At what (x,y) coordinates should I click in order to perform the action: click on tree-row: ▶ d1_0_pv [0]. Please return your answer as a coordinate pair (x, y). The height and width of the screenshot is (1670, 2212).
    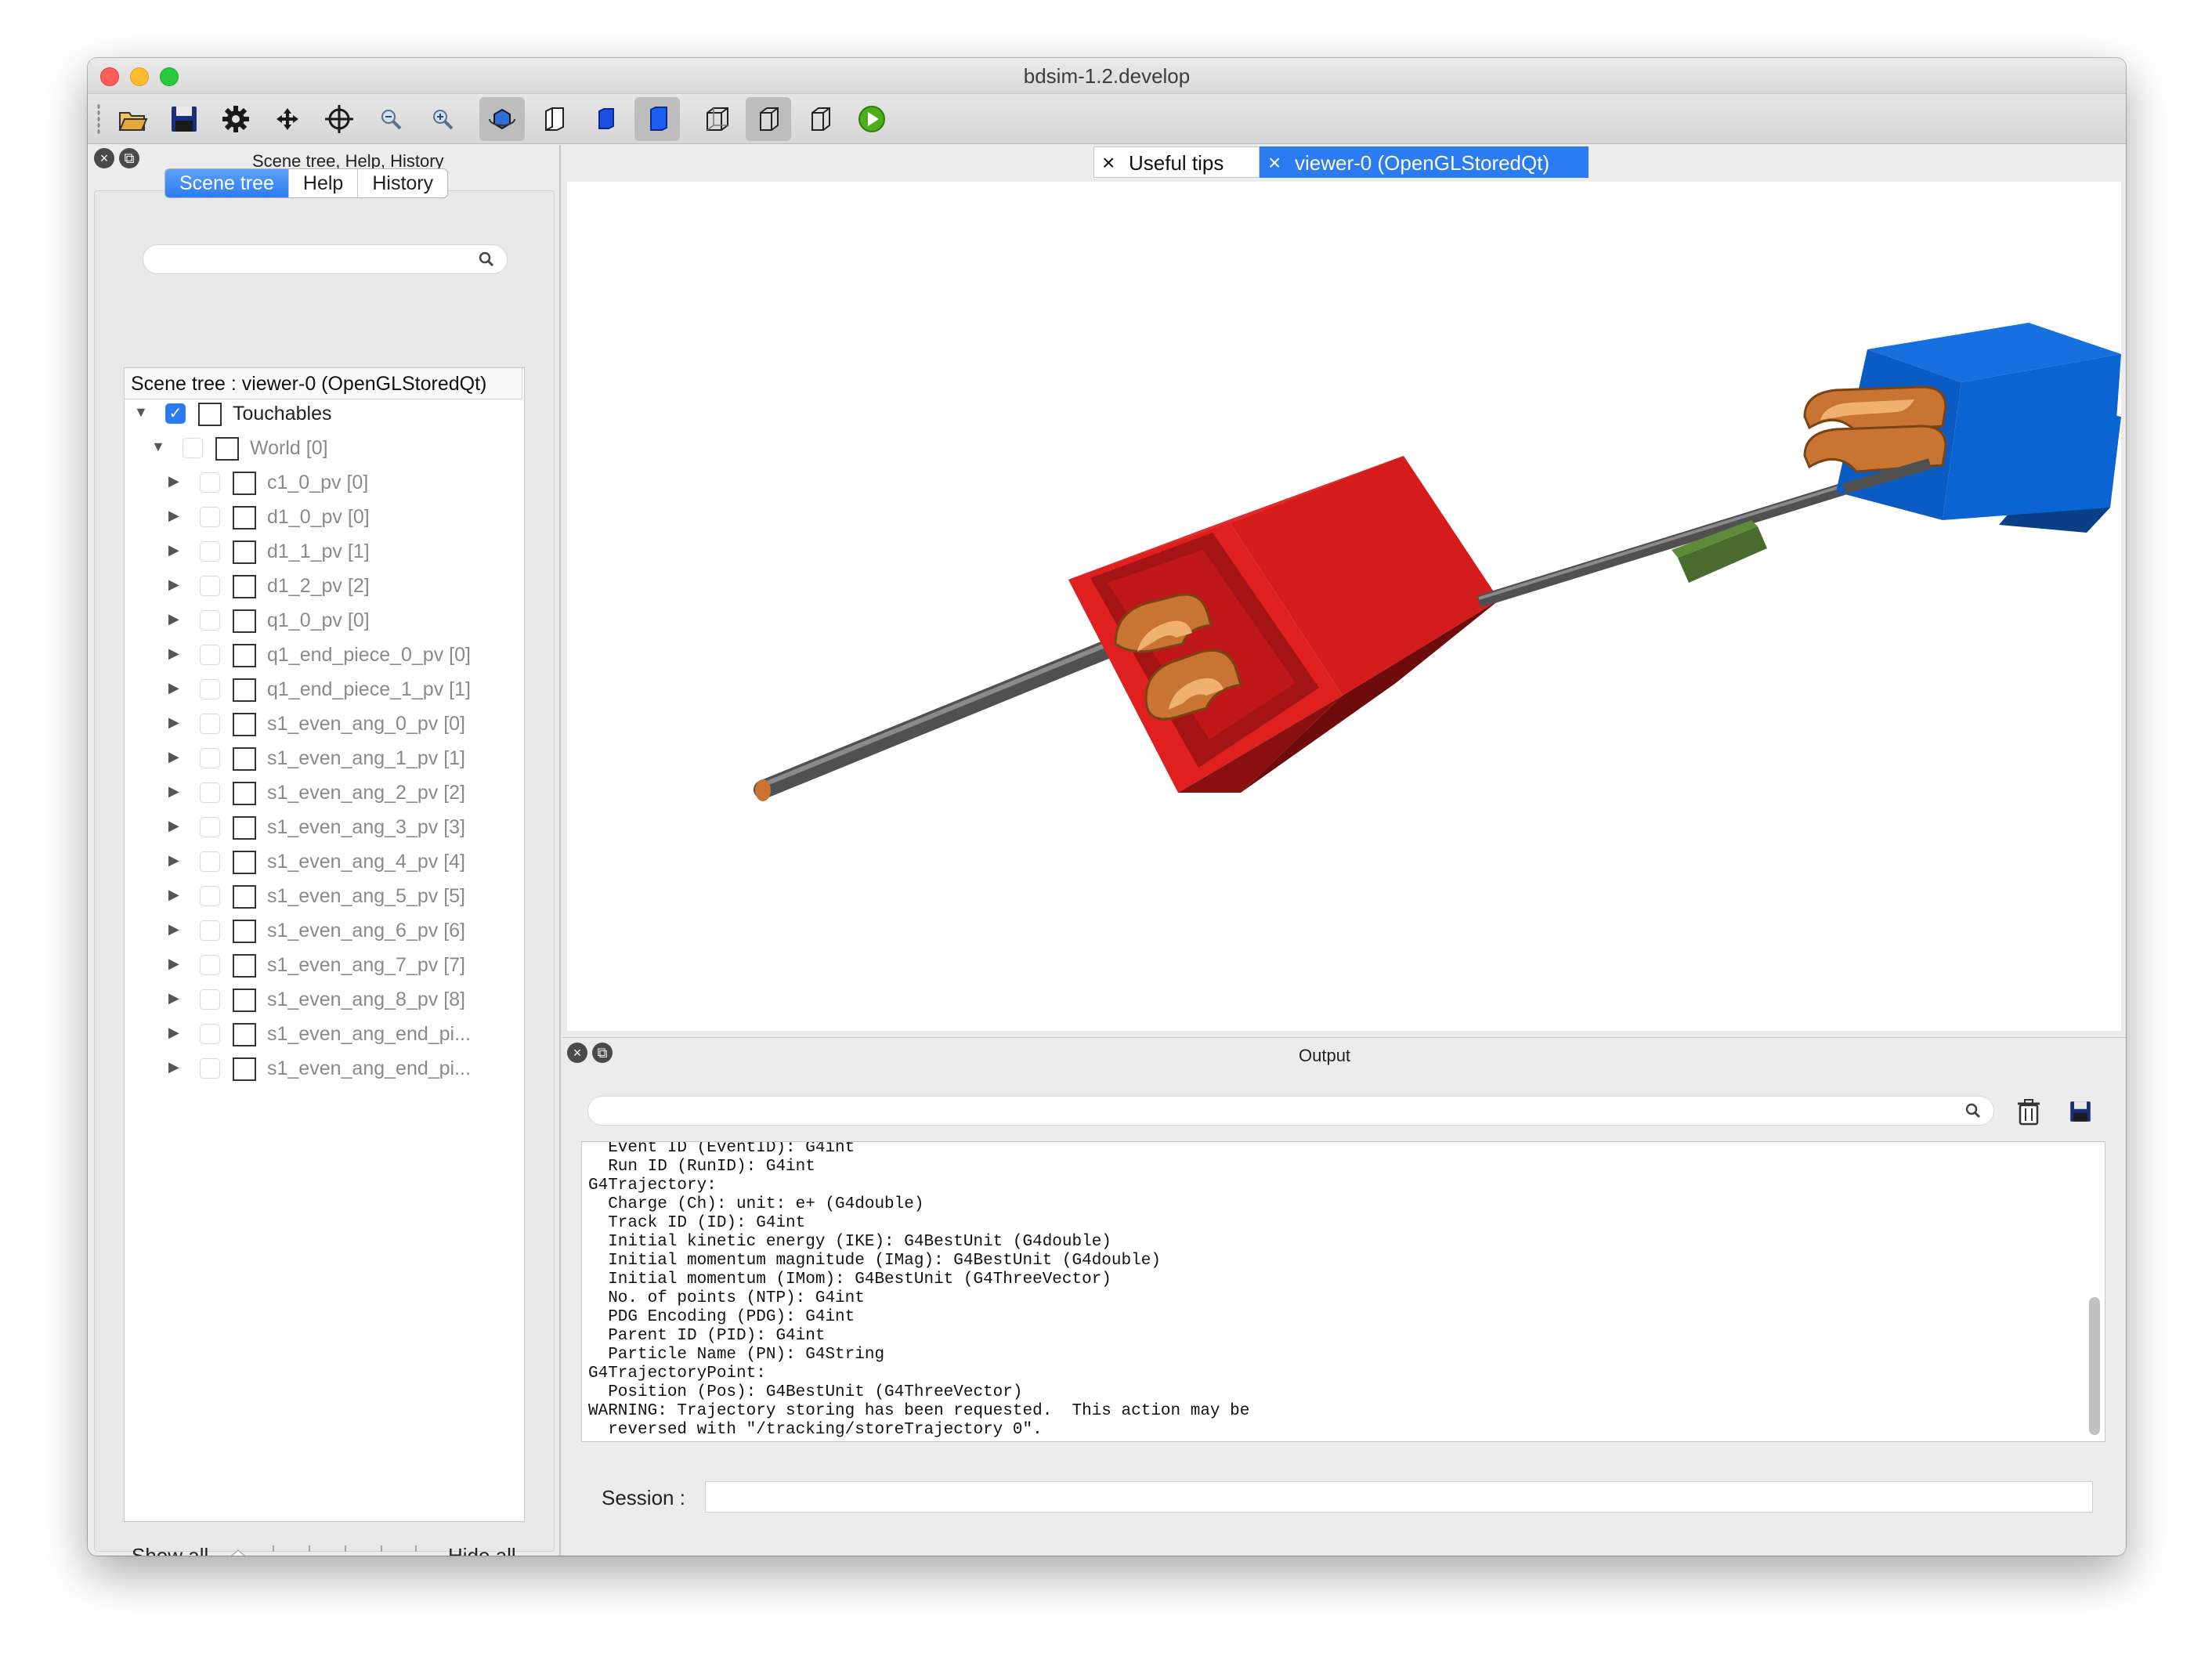
    Looking at the image, I should click on (325, 517).